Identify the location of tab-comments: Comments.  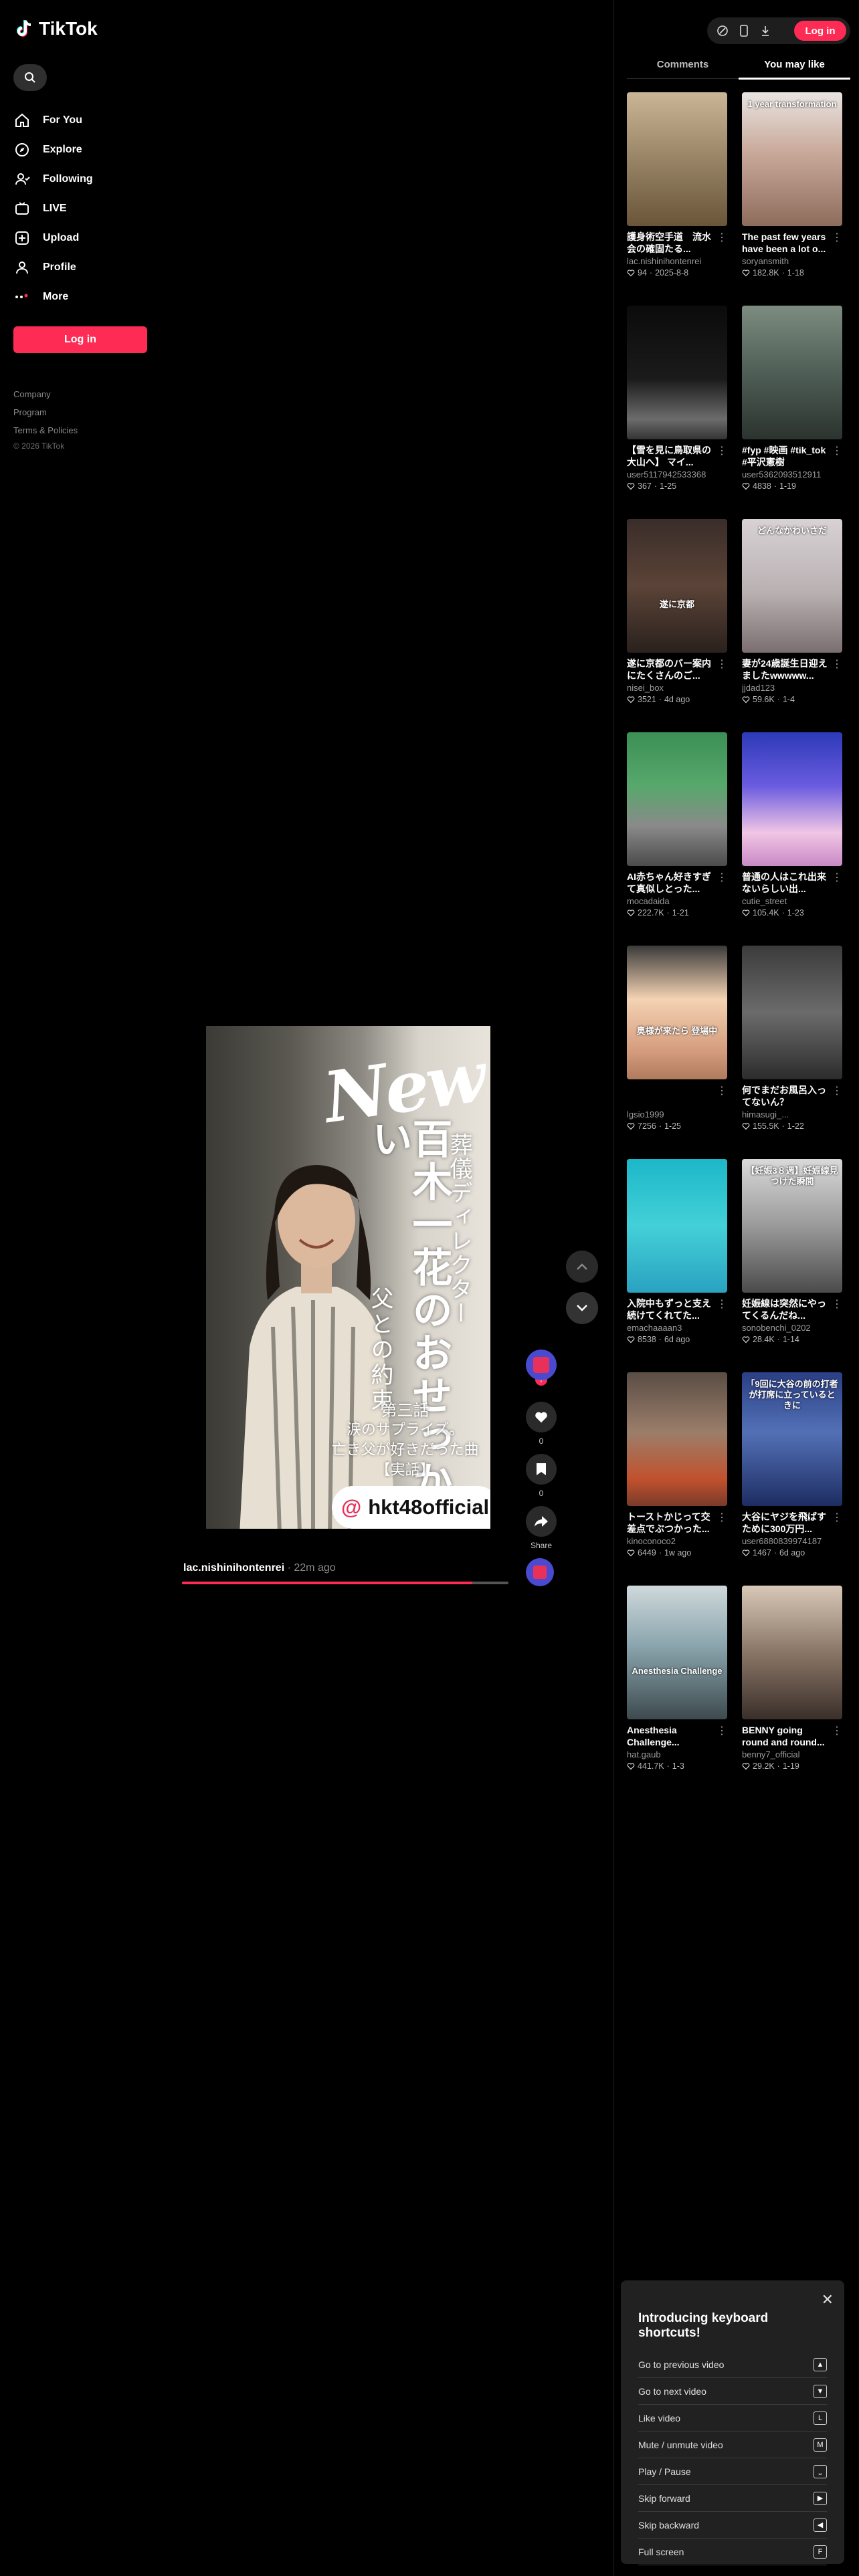
(683, 67).